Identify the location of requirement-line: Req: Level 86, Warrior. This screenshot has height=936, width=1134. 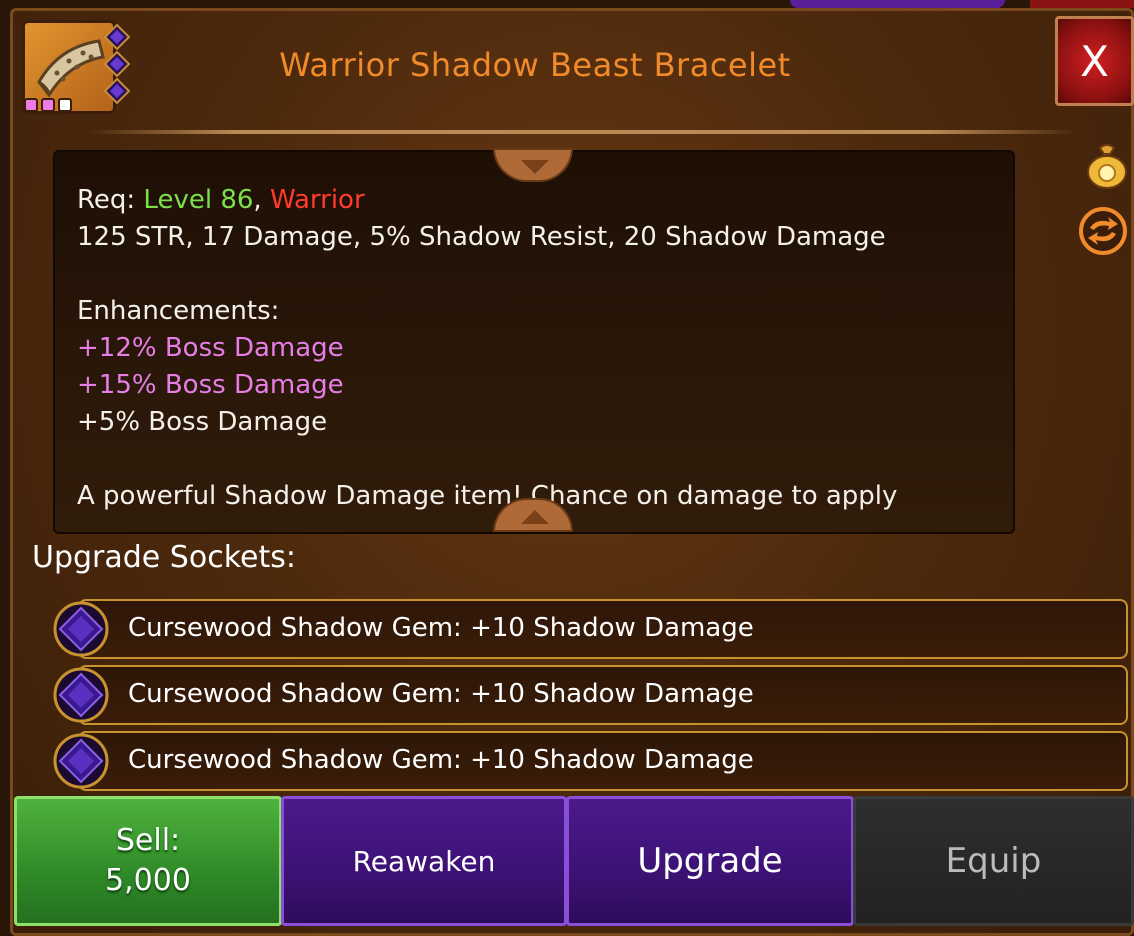
(221, 200).